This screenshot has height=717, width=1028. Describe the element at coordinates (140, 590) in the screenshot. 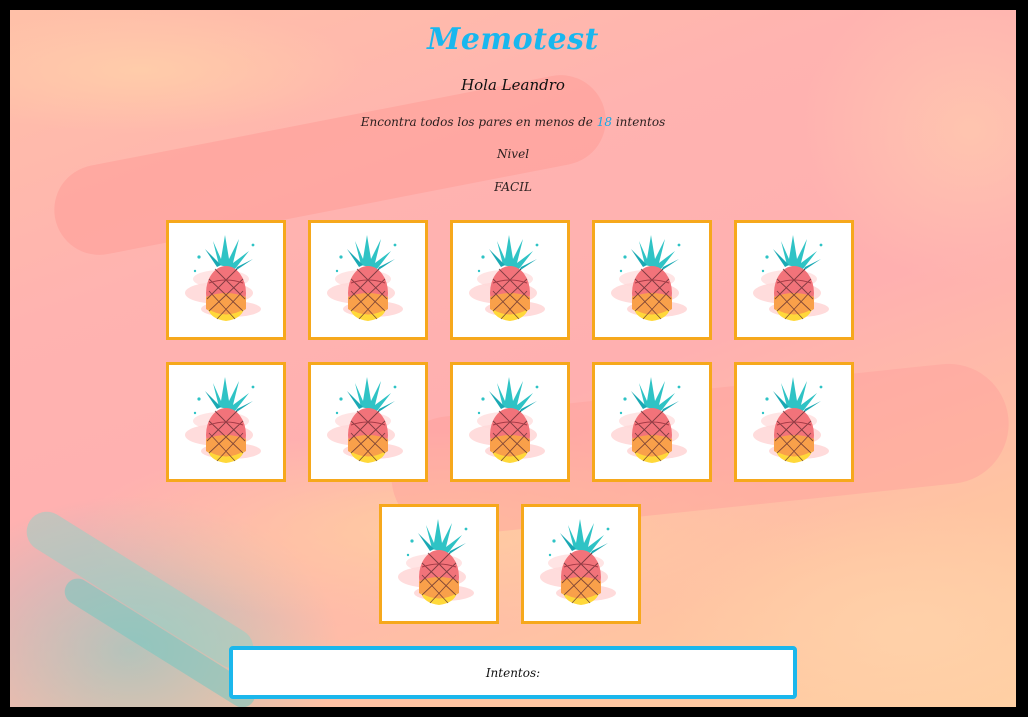

I see `paint-stroke` at that location.